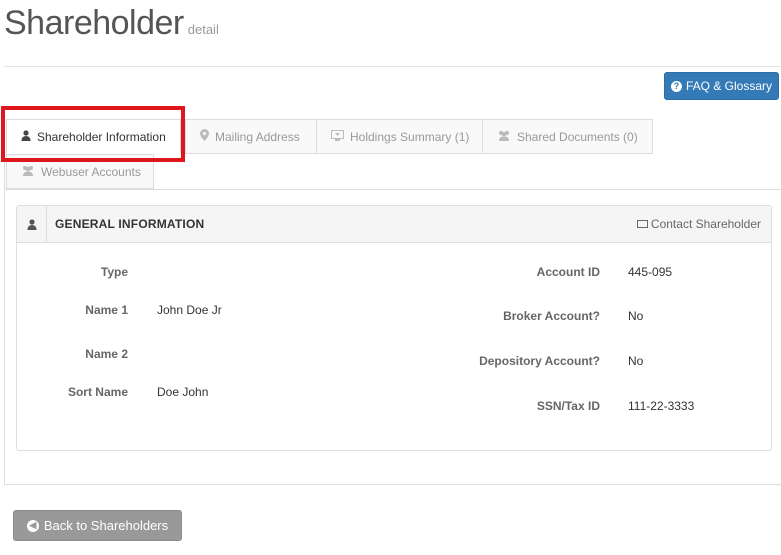  What do you see at coordinates (551, 316) in the screenshot?
I see `field-label-broker-account: Broker Account?` at bounding box center [551, 316].